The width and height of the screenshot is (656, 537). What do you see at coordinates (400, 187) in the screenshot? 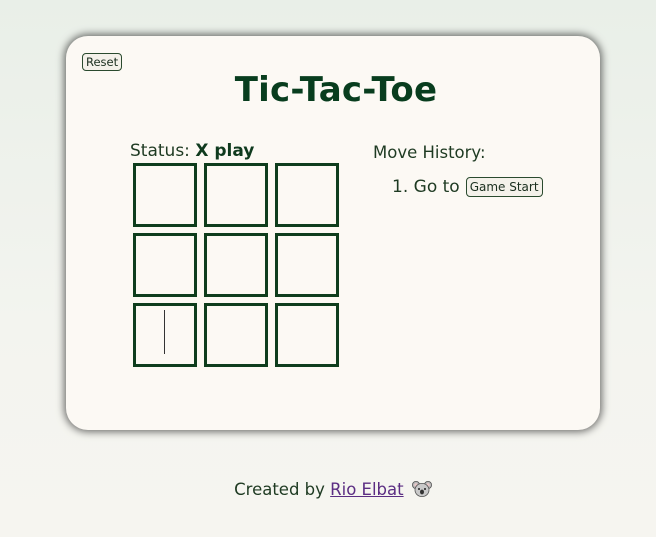
I see `move-number: 1.` at bounding box center [400, 187].